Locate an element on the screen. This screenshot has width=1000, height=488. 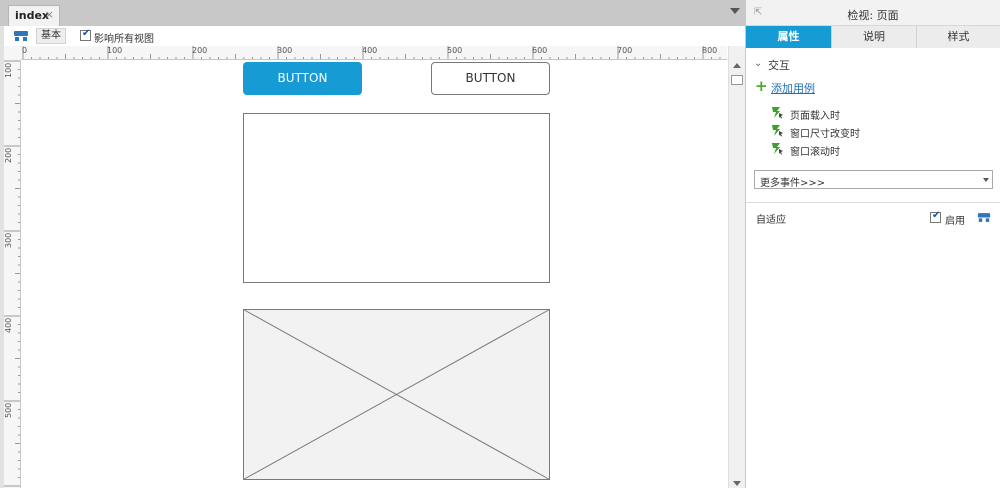
canvas-vertical-scrollbar is located at coordinates (736, 267).